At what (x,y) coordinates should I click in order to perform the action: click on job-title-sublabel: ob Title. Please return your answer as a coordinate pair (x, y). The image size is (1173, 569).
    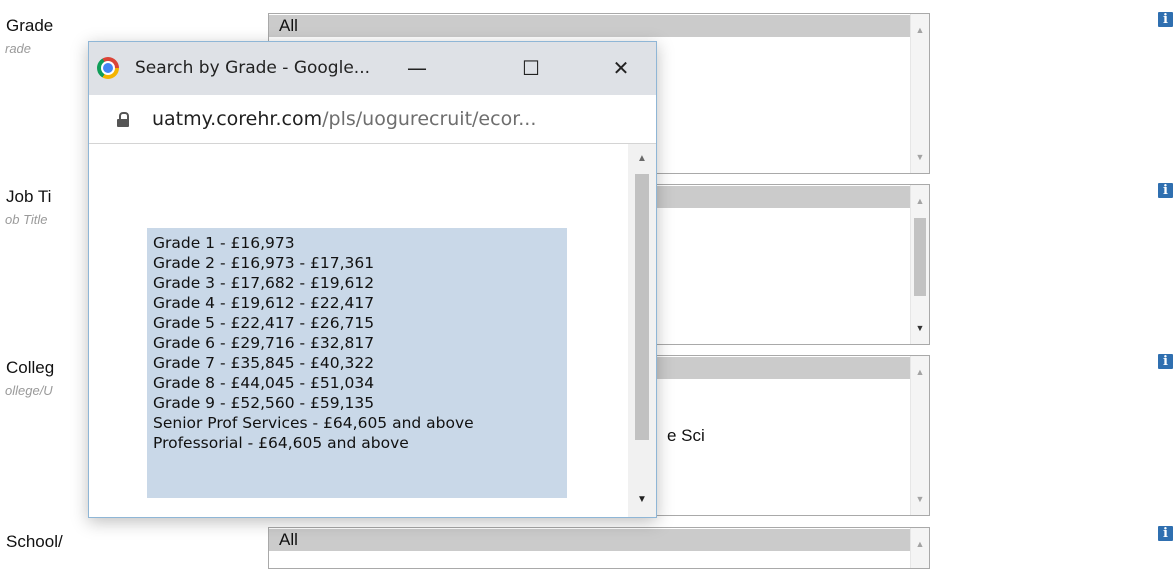
    Looking at the image, I should click on (26, 219).